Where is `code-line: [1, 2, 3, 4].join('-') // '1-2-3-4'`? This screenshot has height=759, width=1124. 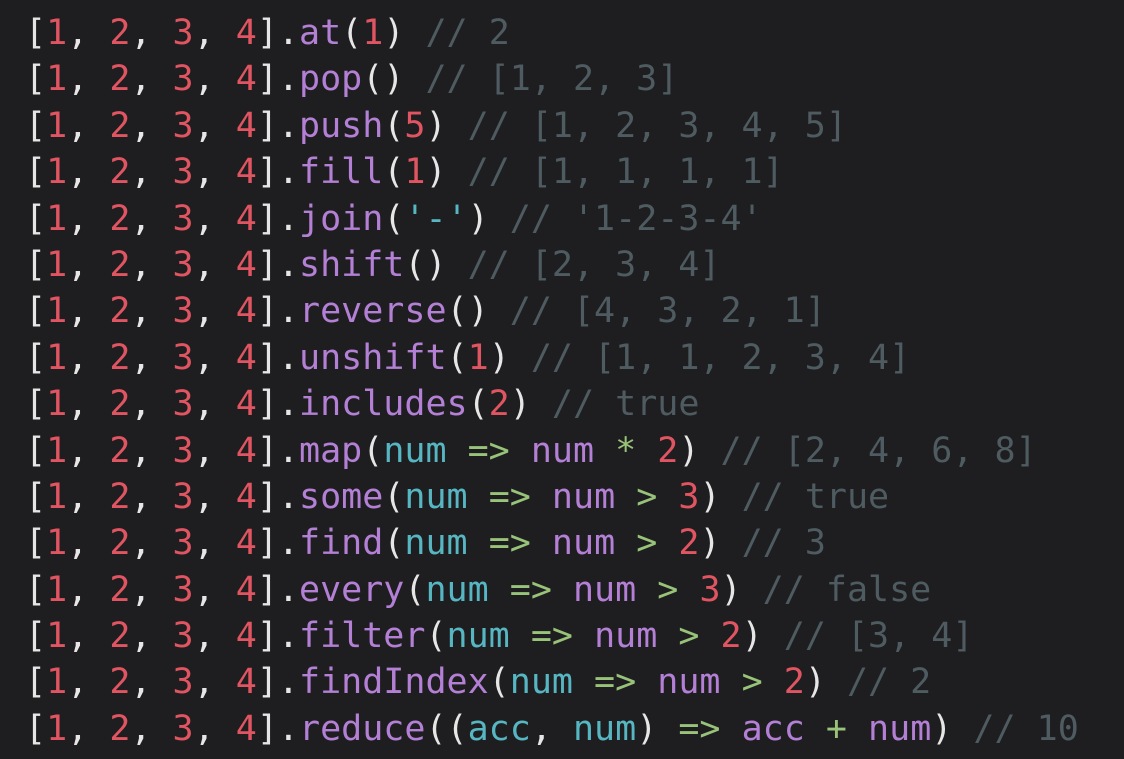
code-line: [1, 2, 3, 4].join('-') // '1-2-3-4' is located at coordinates (572, 219).